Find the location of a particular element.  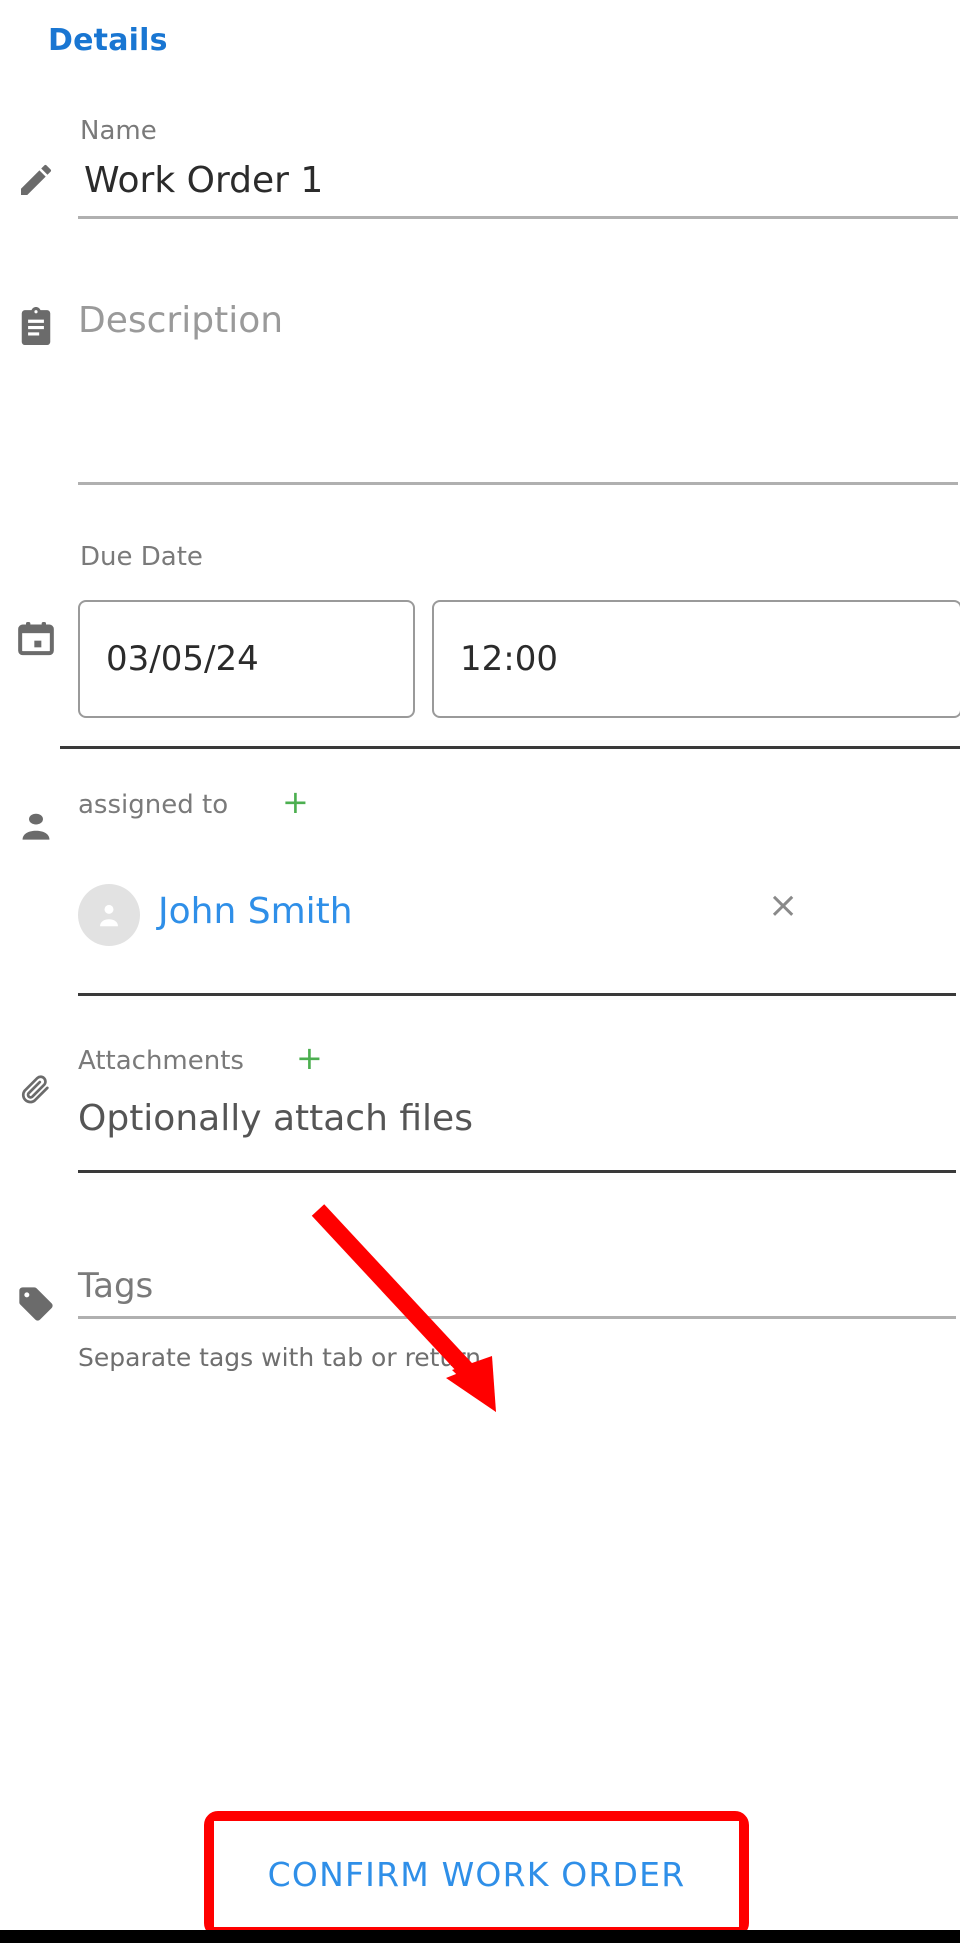

confirm-work-order-button: CONFIRM WORK ORDER is located at coordinates (476, 1874).